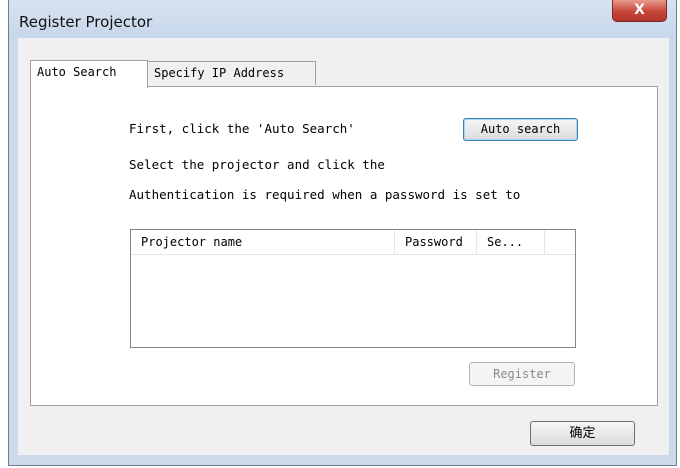  What do you see at coordinates (257, 164) in the screenshot?
I see `instruction-select-projector: Select the projector and click the` at bounding box center [257, 164].